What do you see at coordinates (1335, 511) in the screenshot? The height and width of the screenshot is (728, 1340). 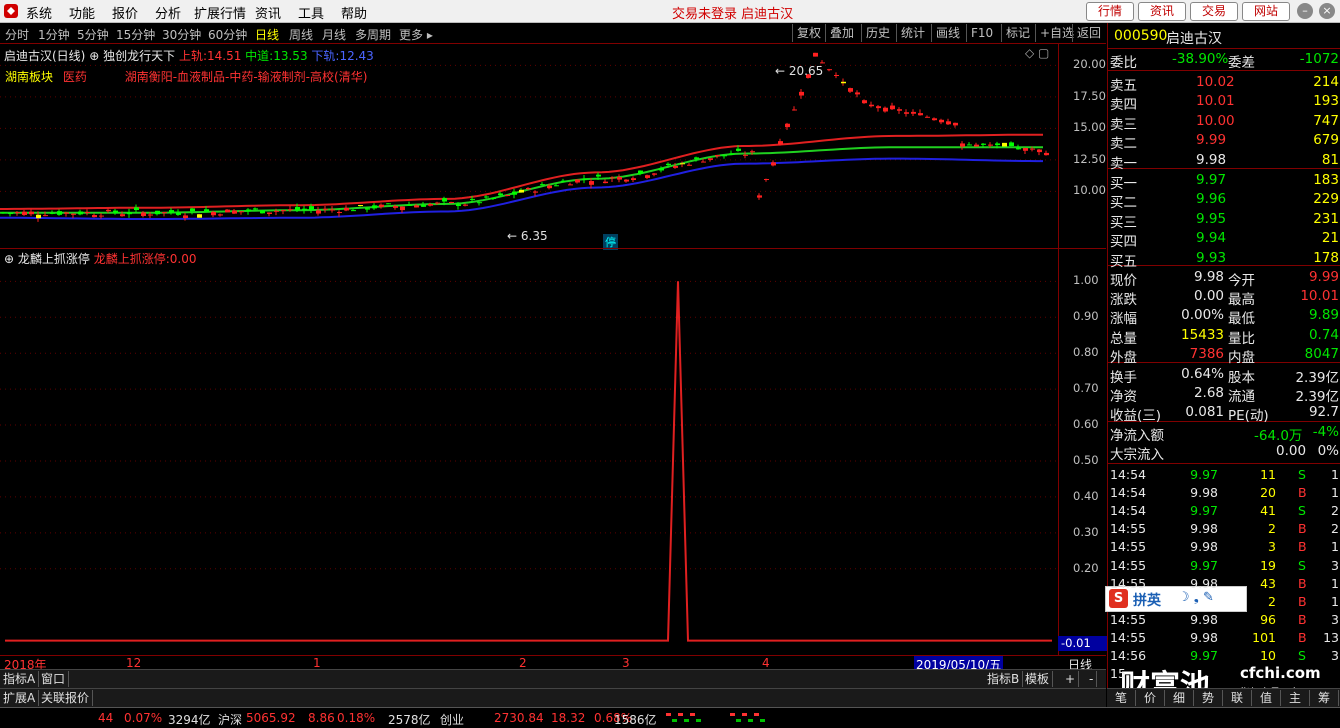 I see `tick-n: 2` at bounding box center [1335, 511].